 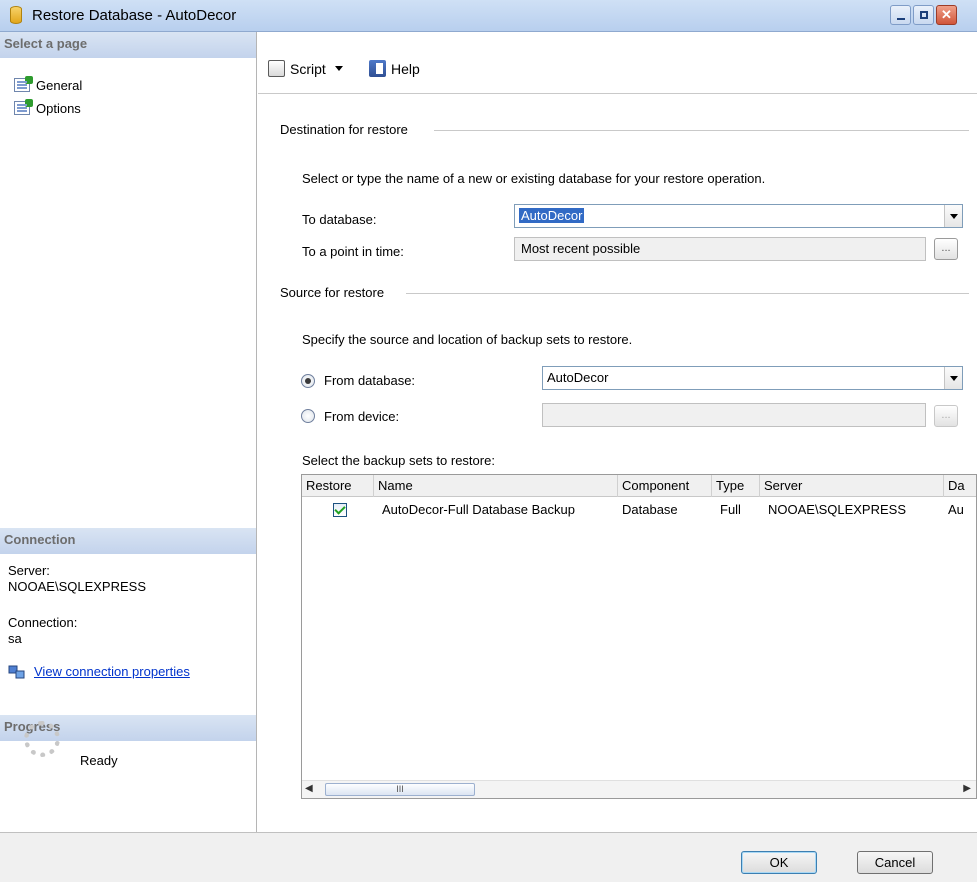 I want to click on select-page-heading: Select a page, so click(x=128, y=45).